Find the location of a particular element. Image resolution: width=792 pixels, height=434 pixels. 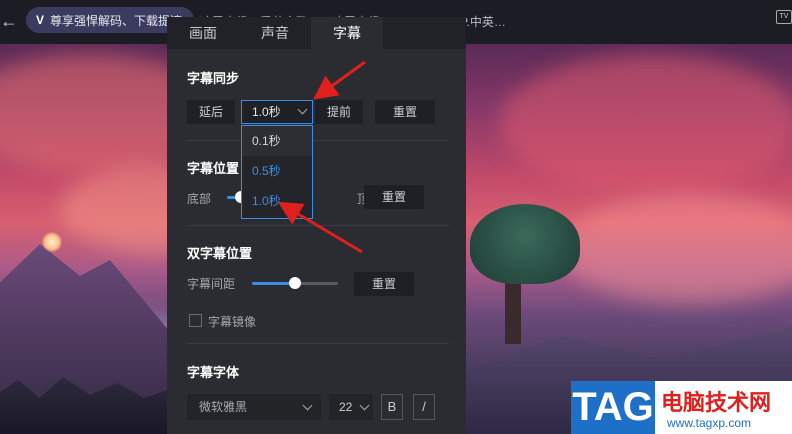

tree-trunk is located at coordinates (513, 309).